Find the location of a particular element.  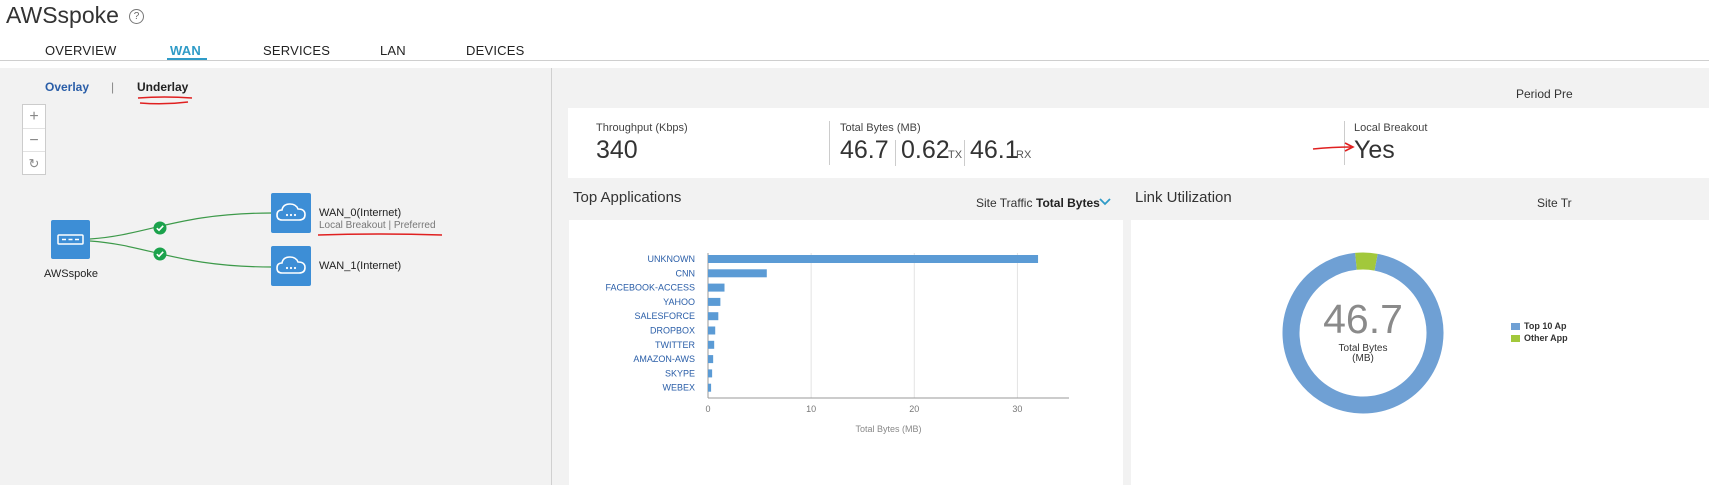

subtab-overlay: Overlay is located at coordinates (67, 87).